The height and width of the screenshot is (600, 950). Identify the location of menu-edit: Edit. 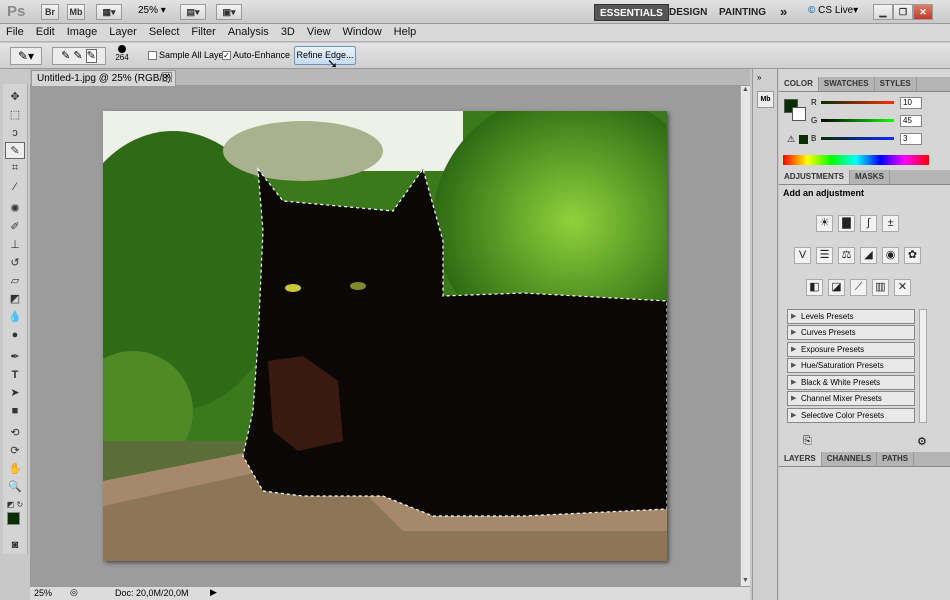
(45, 32).